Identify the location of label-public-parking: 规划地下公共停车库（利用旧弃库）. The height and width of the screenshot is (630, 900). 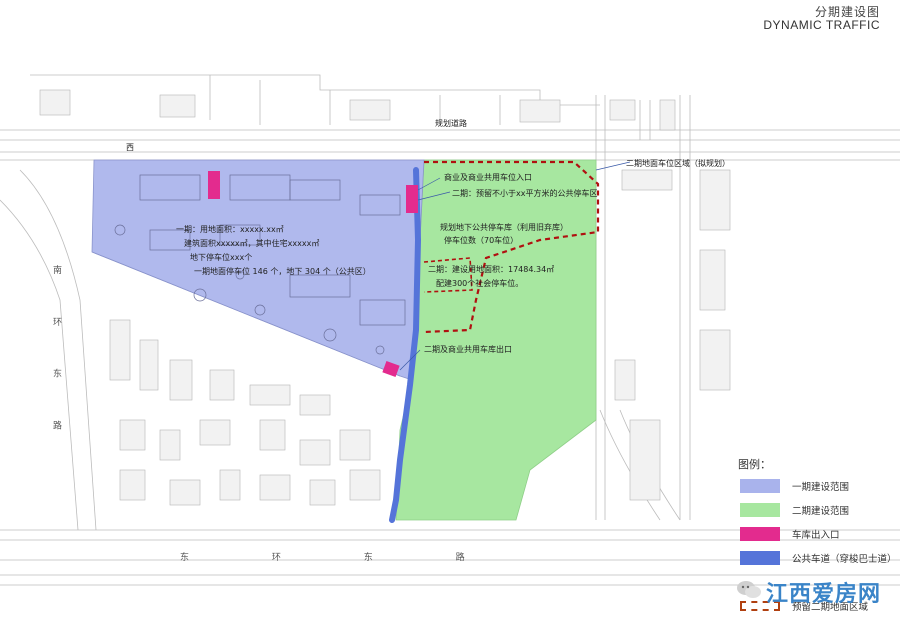
(504, 227).